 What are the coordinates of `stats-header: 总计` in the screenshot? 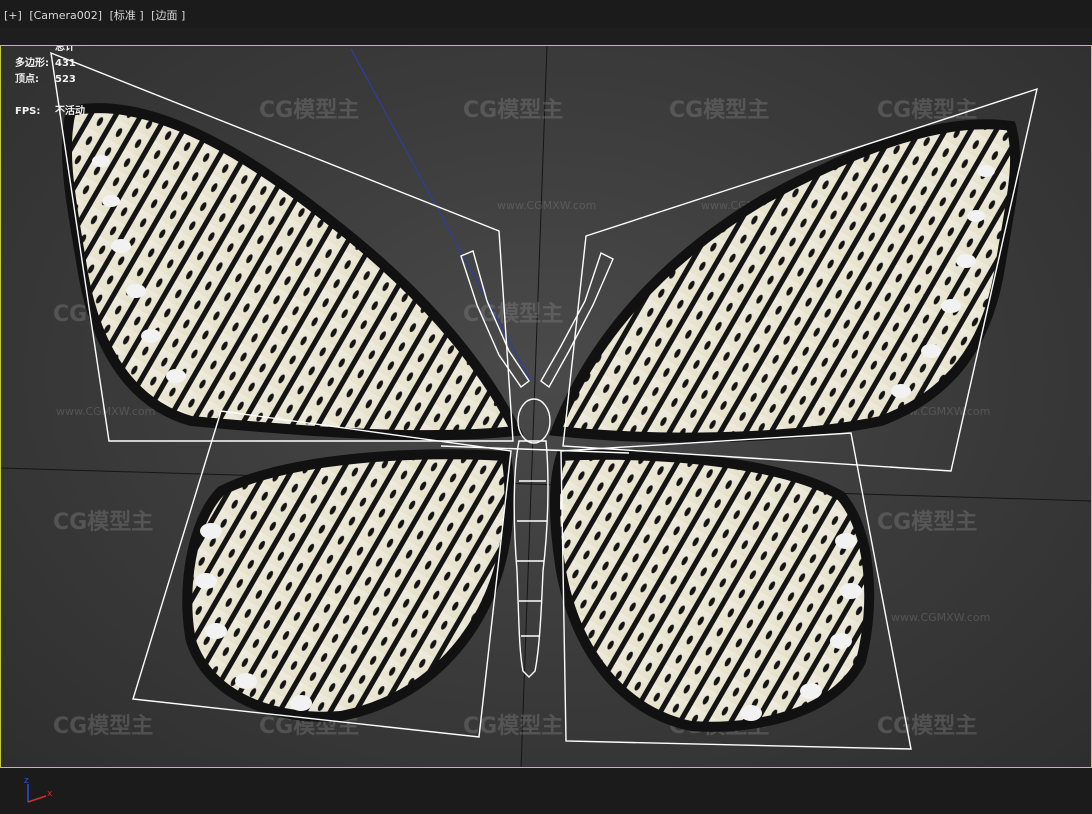 It's located at (65, 49).